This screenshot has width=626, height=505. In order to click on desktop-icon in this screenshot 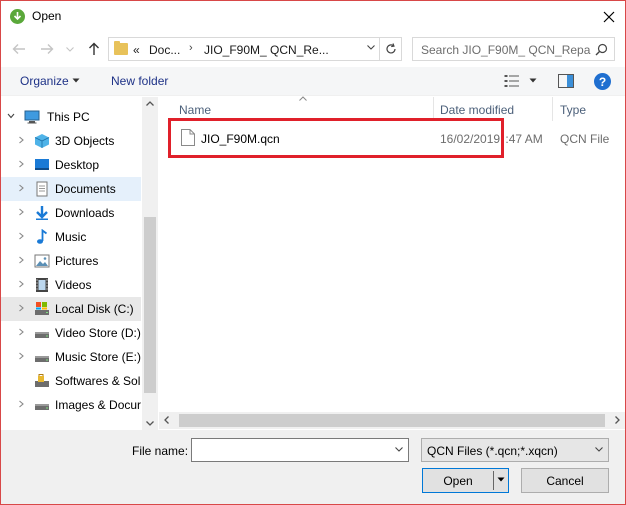, I will do `click(42, 164)`.